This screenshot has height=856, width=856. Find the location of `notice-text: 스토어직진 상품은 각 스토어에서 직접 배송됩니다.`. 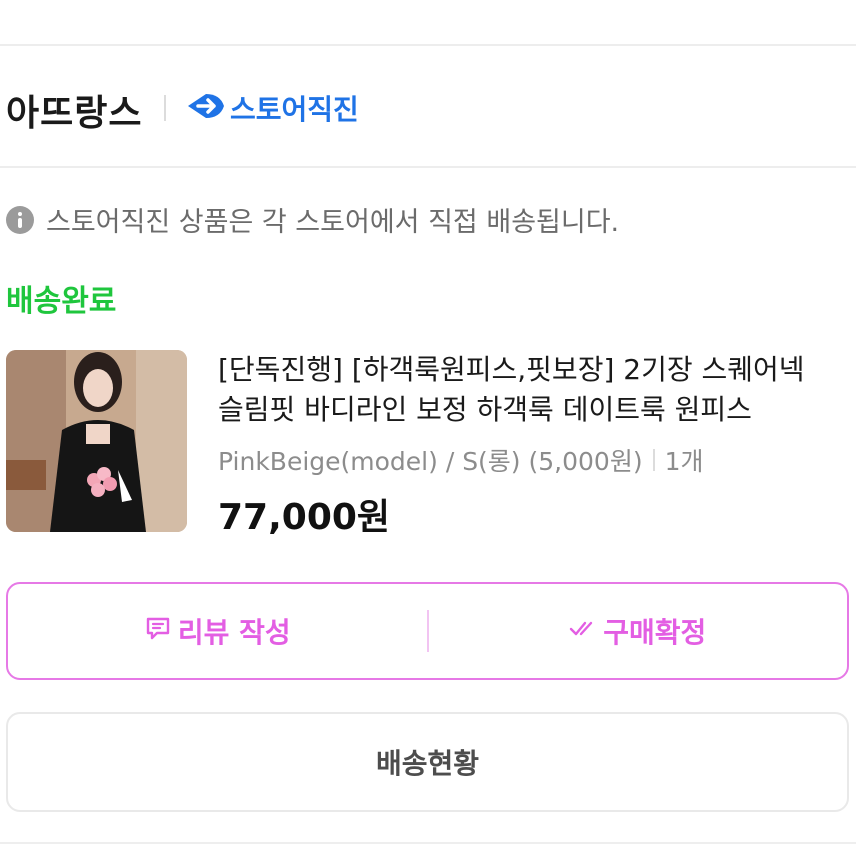

notice-text: 스토어직진 상품은 각 스토어에서 직접 배송됩니다. is located at coordinates (333, 222).